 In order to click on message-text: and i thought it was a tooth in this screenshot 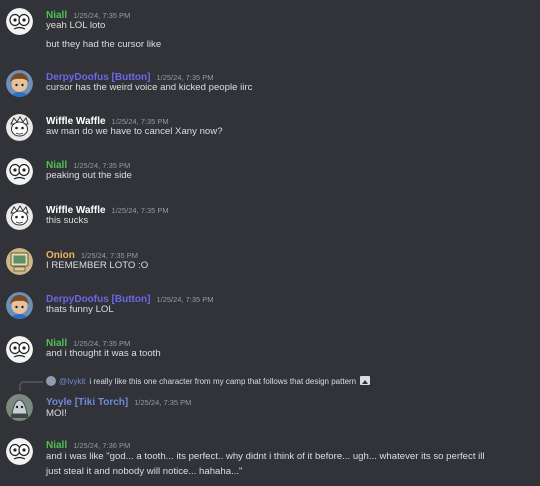, I will do `click(103, 353)`.